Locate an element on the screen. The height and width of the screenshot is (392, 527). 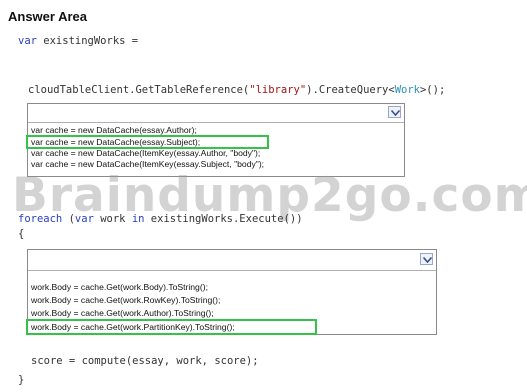
code-string: "library" is located at coordinates (278, 90).